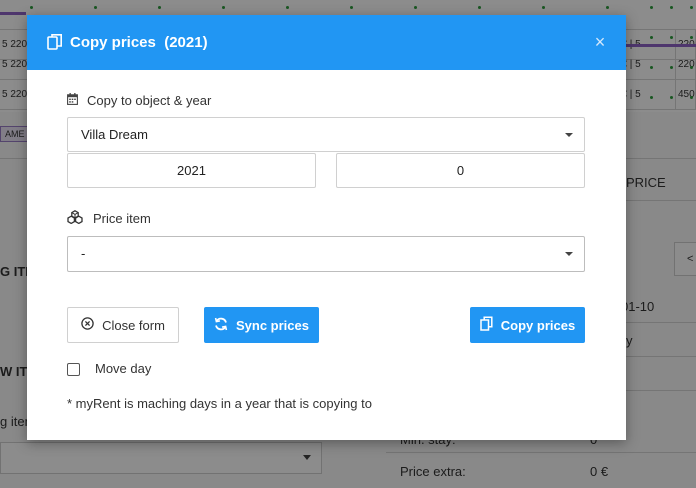 The width and height of the screenshot is (696, 488). I want to click on offset-input: 0, so click(460, 170).